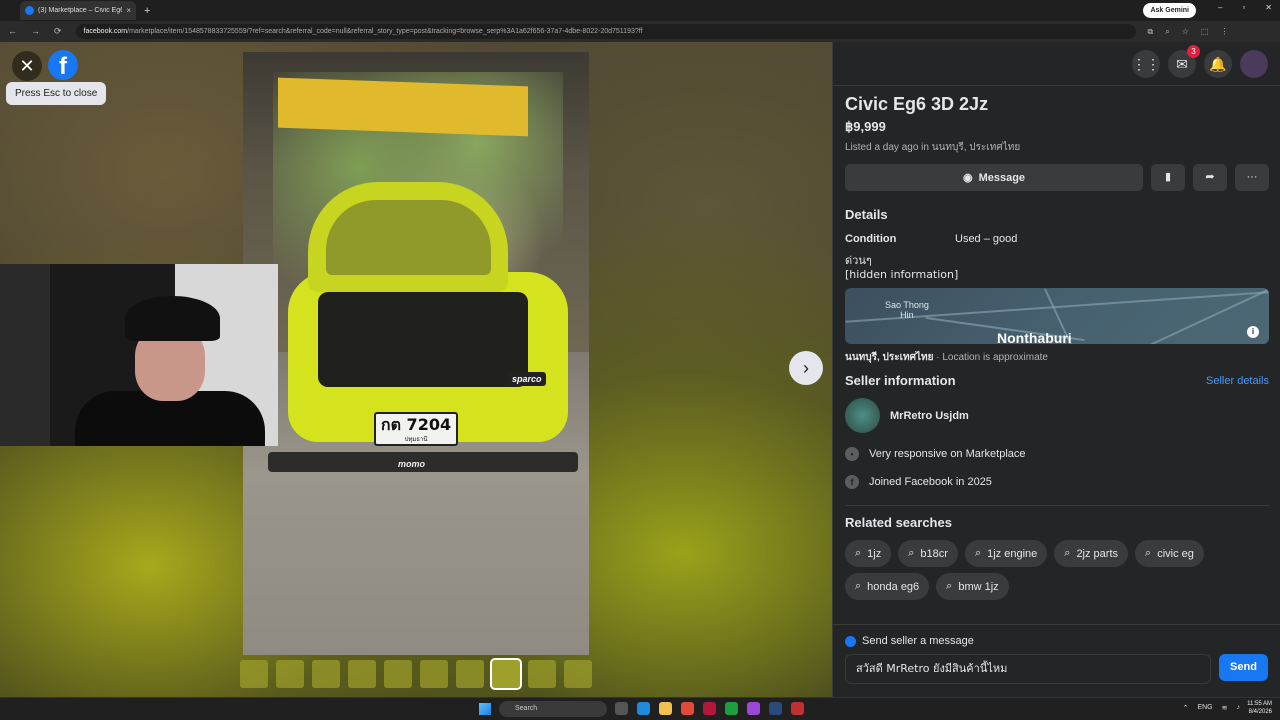 This screenshot has width=1280, height=720. What do you see at coordinates (78, 10) in the screenshot?
I see `browser-tab: (3) Marketplace – Civic Eg6 3D ×` at bounding box center [78, 10].